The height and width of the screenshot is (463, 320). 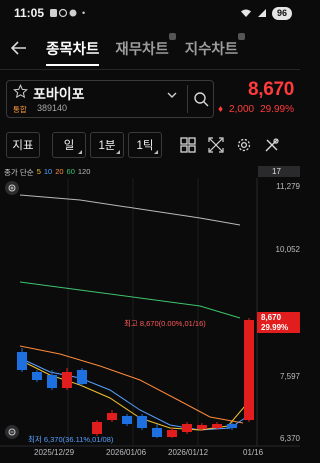 I want to click on notification-icons: •, so click(x=67, y=13).